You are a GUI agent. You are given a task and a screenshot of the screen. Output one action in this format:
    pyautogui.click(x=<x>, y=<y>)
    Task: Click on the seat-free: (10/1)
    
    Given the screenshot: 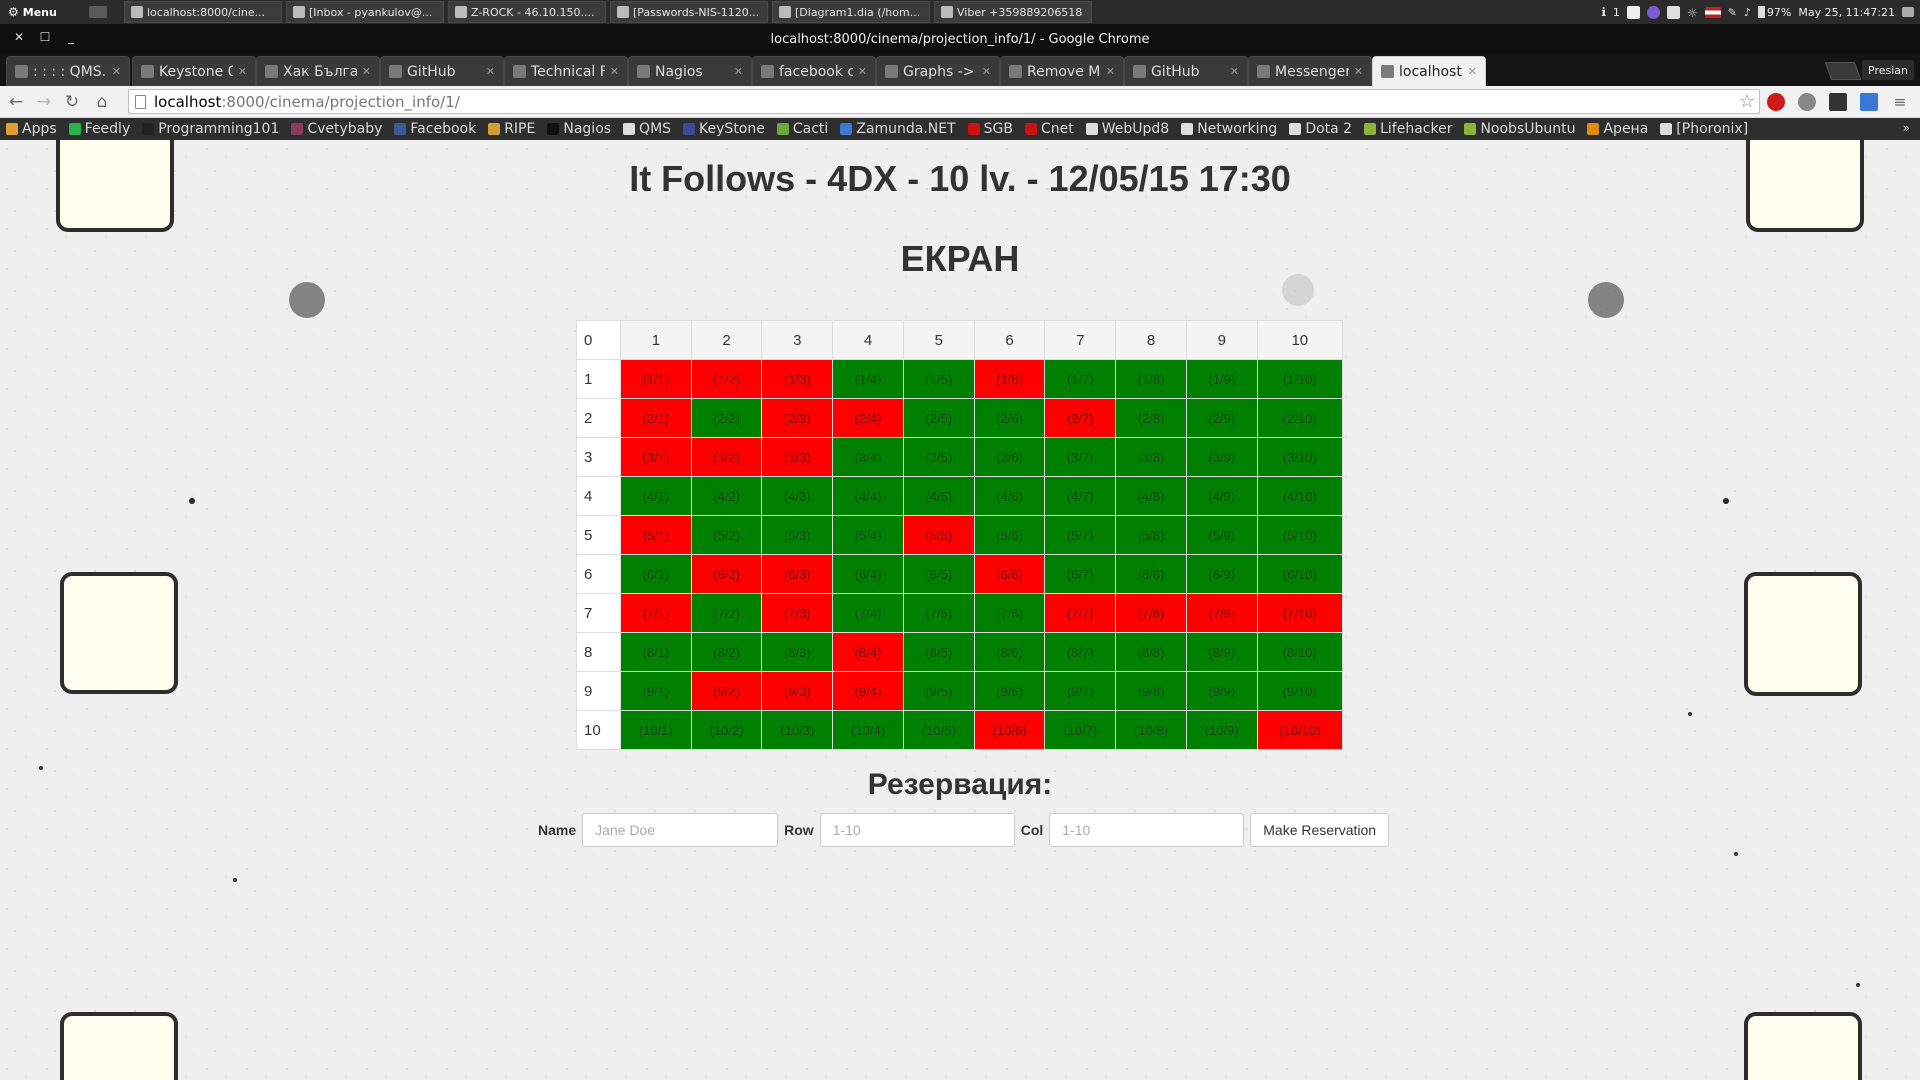 What is the action you would take?
    pyautogui.click(x=656, y=730)
    